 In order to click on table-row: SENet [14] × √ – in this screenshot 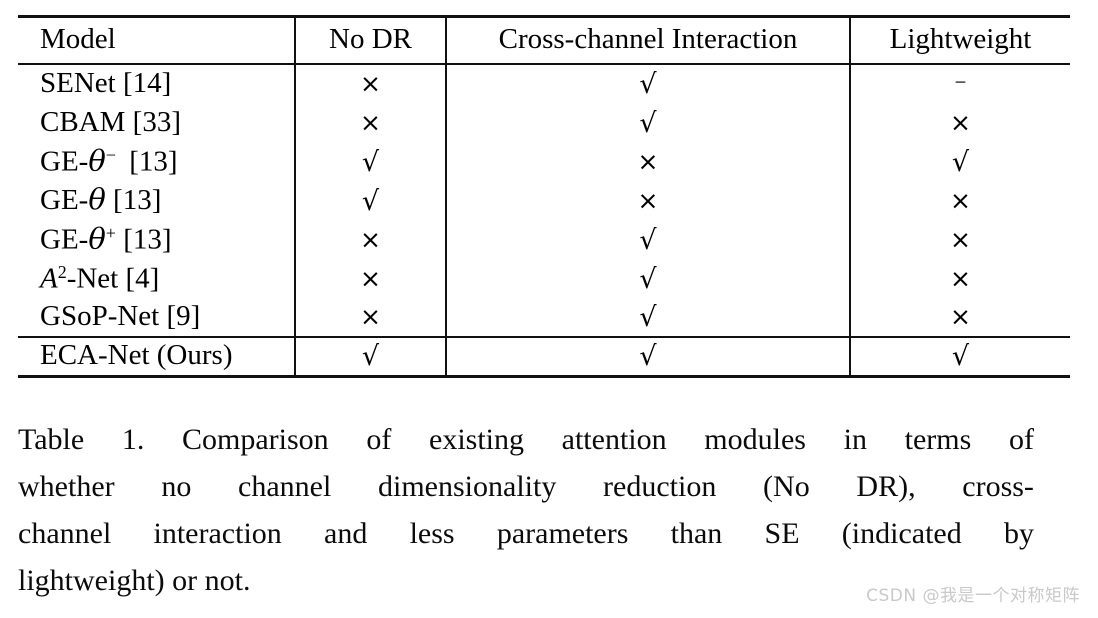, I will do `click(544, 83)`.